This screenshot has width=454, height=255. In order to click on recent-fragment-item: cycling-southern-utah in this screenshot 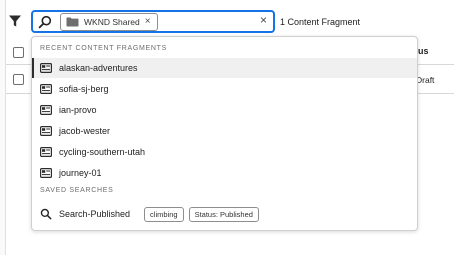, I will do `click(224, 152)`.